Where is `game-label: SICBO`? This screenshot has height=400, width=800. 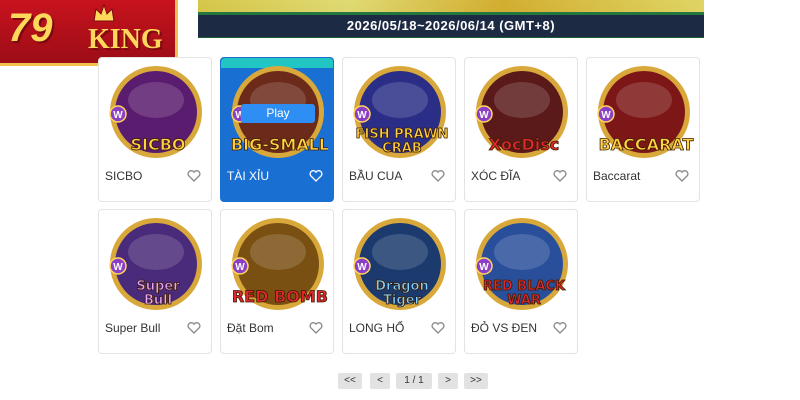
game-label: SICBO is located at coordinates (124, 176).